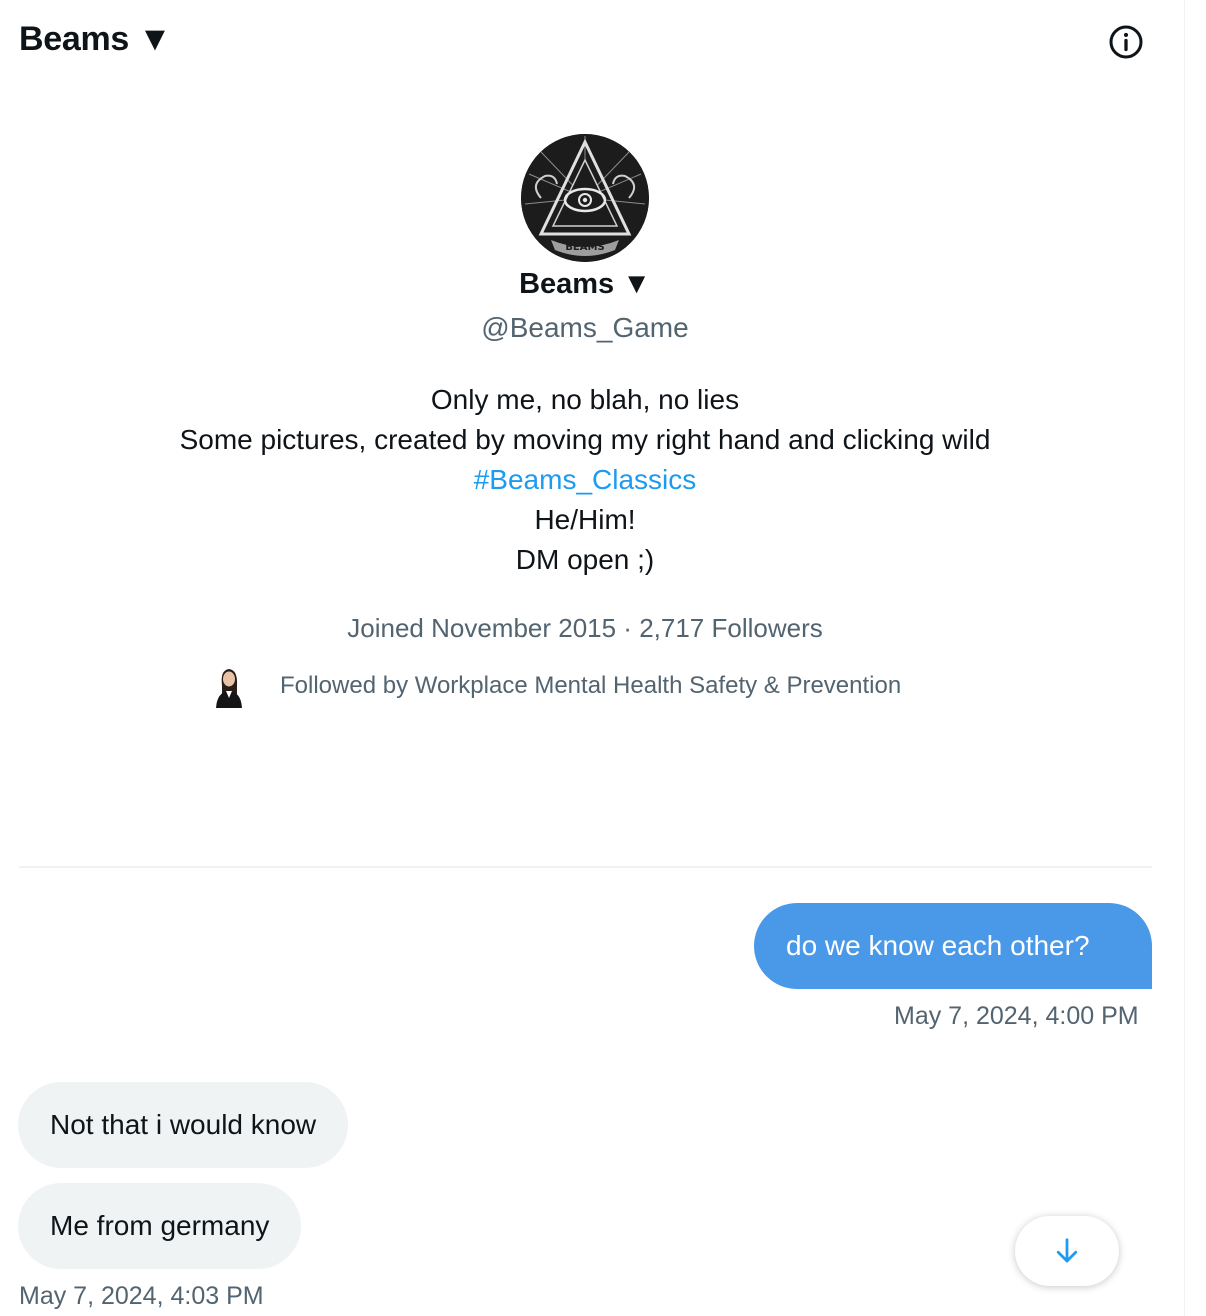  I want to click on scroll-to-bottom-button, so click(1067, 1251).